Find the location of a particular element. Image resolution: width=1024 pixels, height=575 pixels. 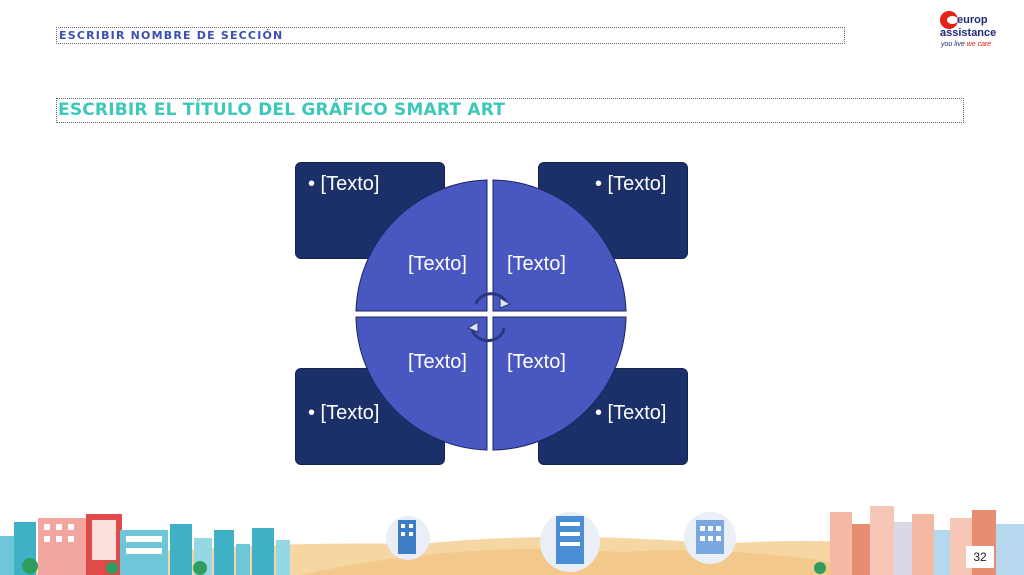

smartart-circle is located at coordinates (491, 315).